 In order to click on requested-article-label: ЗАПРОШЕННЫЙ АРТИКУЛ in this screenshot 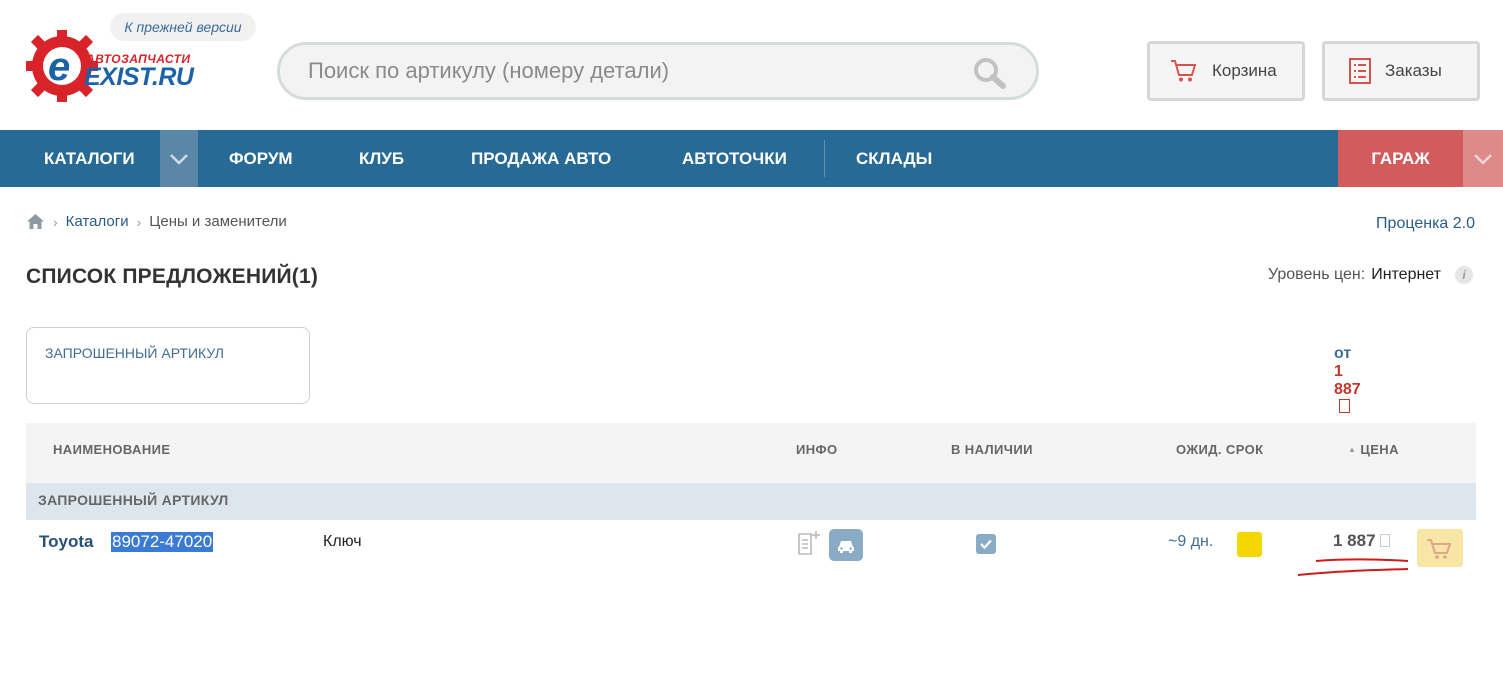, I will do `click(134, 353)`.